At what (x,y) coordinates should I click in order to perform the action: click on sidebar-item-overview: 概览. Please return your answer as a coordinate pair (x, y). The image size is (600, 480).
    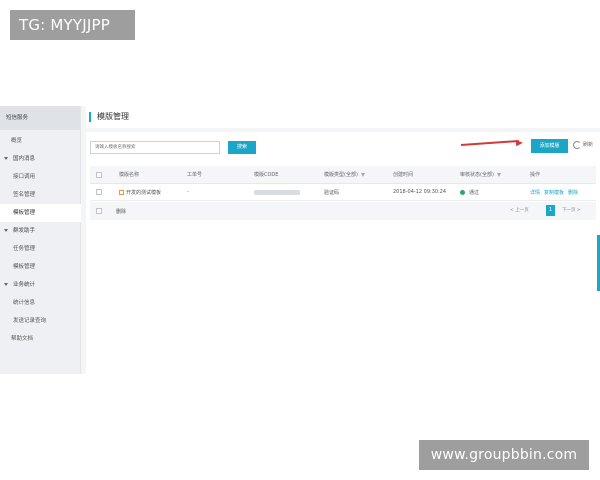
    Looking at the image, I should click on (40, 141).